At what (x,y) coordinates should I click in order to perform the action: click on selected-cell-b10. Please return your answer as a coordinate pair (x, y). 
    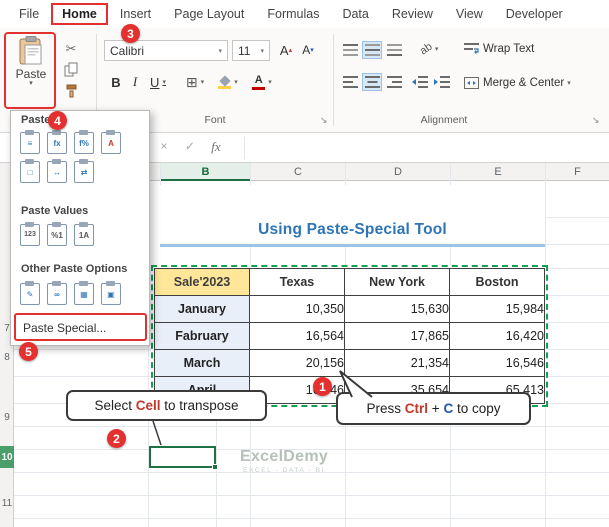
    Looking at the image, I should click on (183, 458).